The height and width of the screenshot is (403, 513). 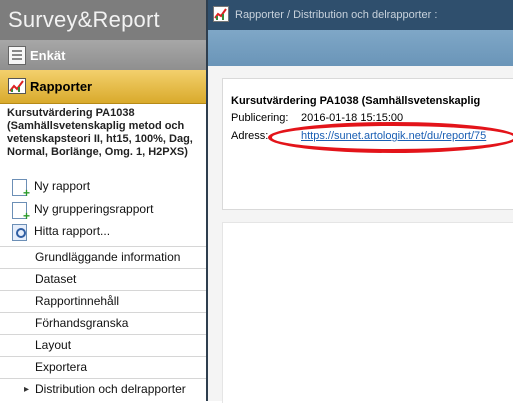 I want to click on menu-item-rapportinnehall: Rapportinnehåll, so click(x=103, y=301).